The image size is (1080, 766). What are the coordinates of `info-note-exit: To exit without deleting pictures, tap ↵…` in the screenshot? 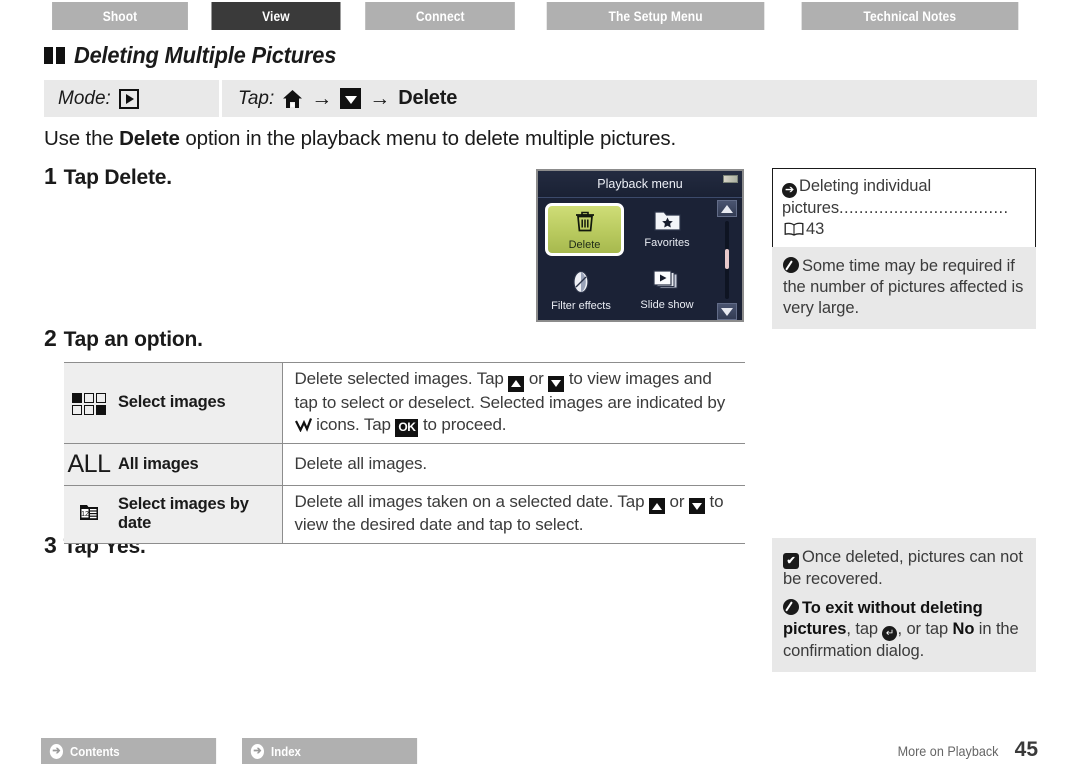 It's located at (904, 630).